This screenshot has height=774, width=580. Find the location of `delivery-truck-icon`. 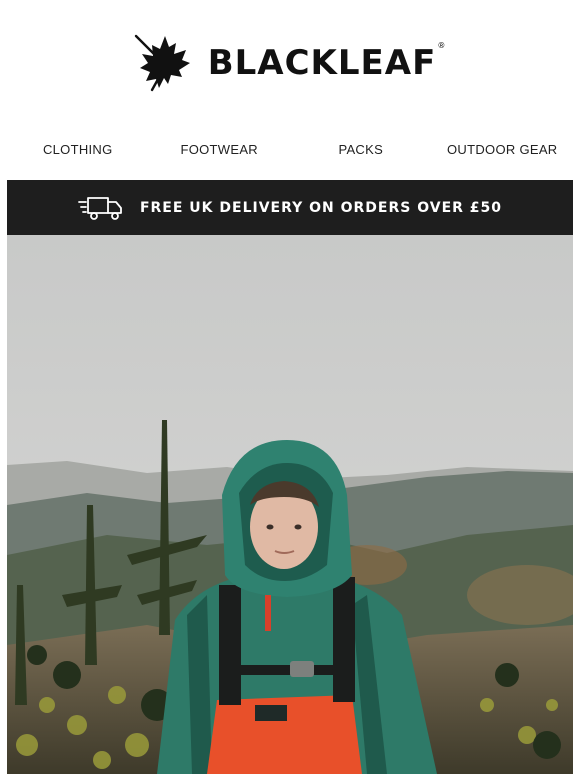

delivery-truck-icon is located at coordinates (100, 208).